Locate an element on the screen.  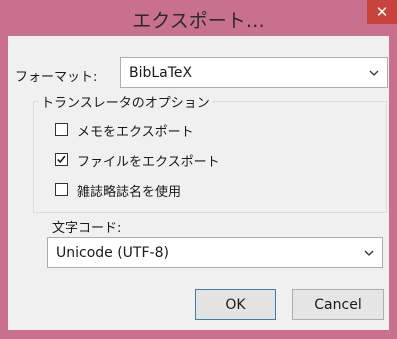
checkmark-icon is located at coordinates (61, 159).